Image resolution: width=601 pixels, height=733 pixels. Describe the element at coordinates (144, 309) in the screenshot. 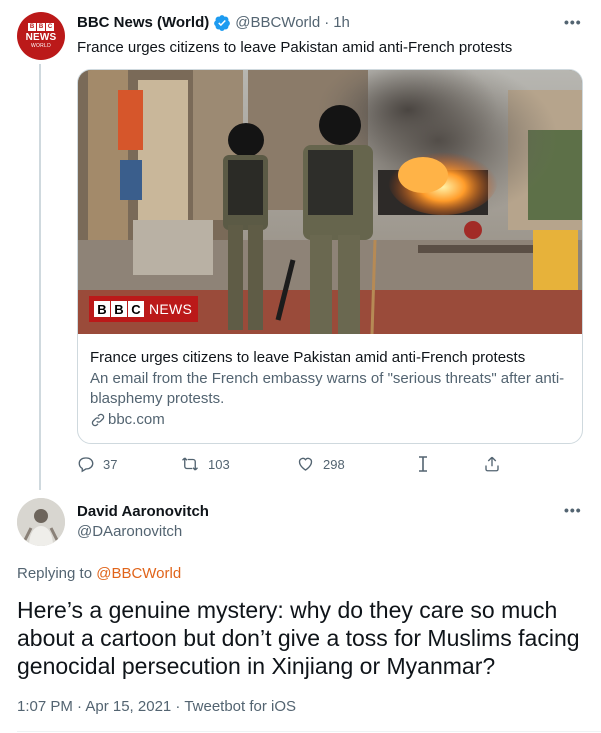

I see `bbc-news-watermark: BBC NEWS` at that location.